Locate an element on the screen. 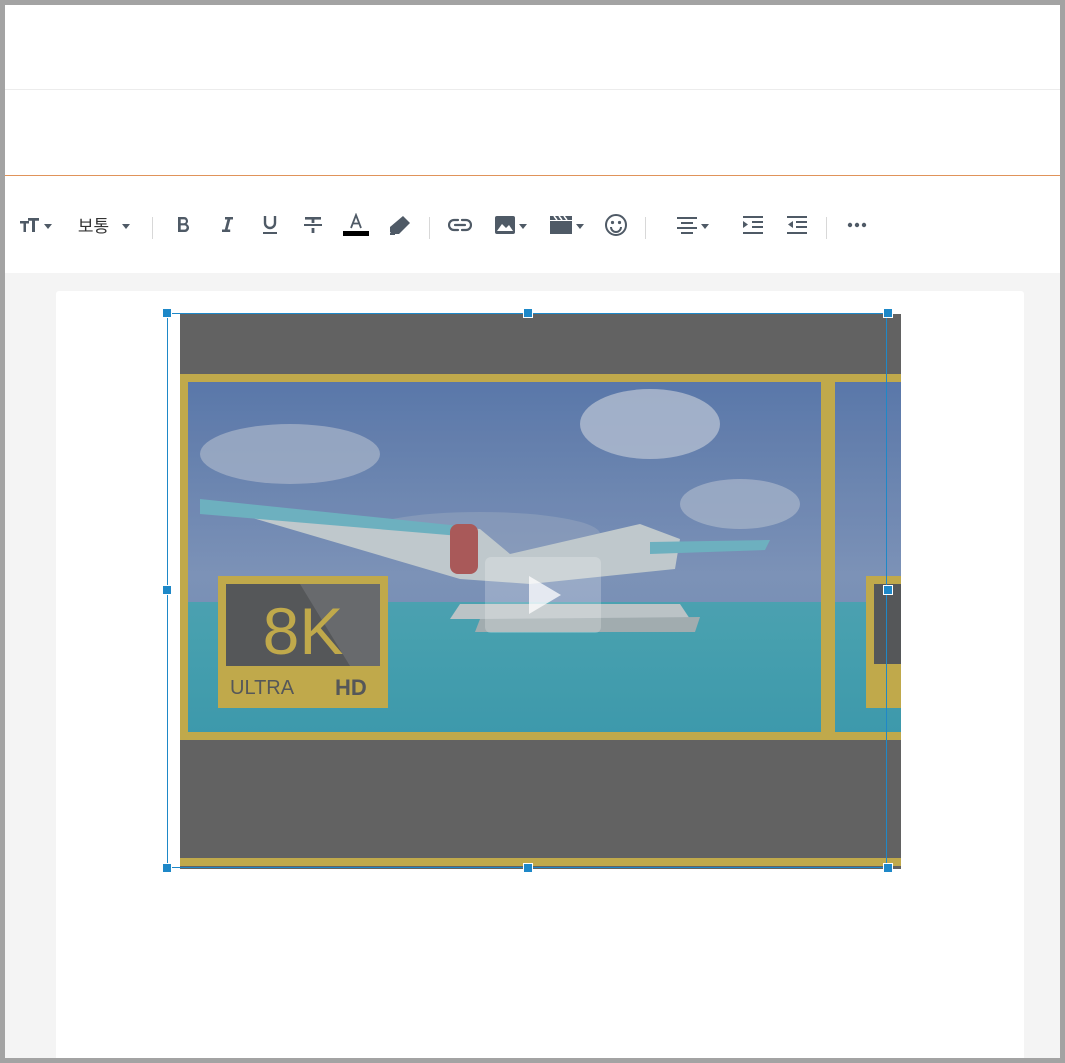 The width and height of the screenshot is (1065, 1063). align-button is located at coordinates (692, 224).